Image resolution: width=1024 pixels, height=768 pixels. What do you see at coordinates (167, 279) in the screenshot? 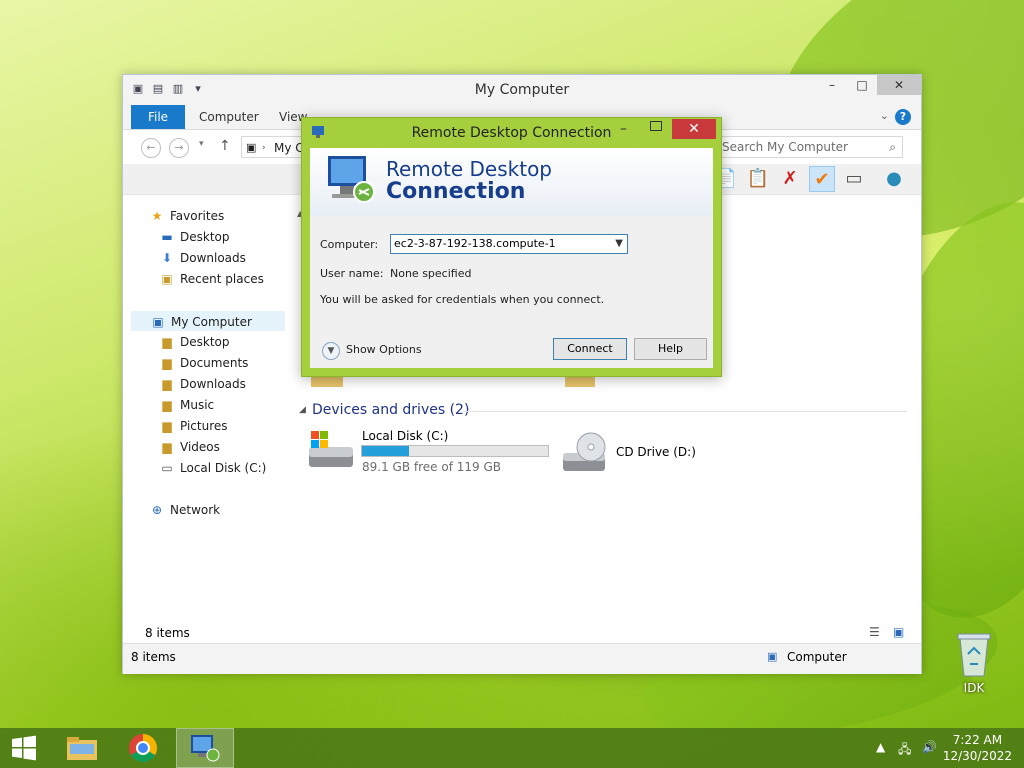
I see `recent-places-icon: ▣` at bounding box center [167, 279].